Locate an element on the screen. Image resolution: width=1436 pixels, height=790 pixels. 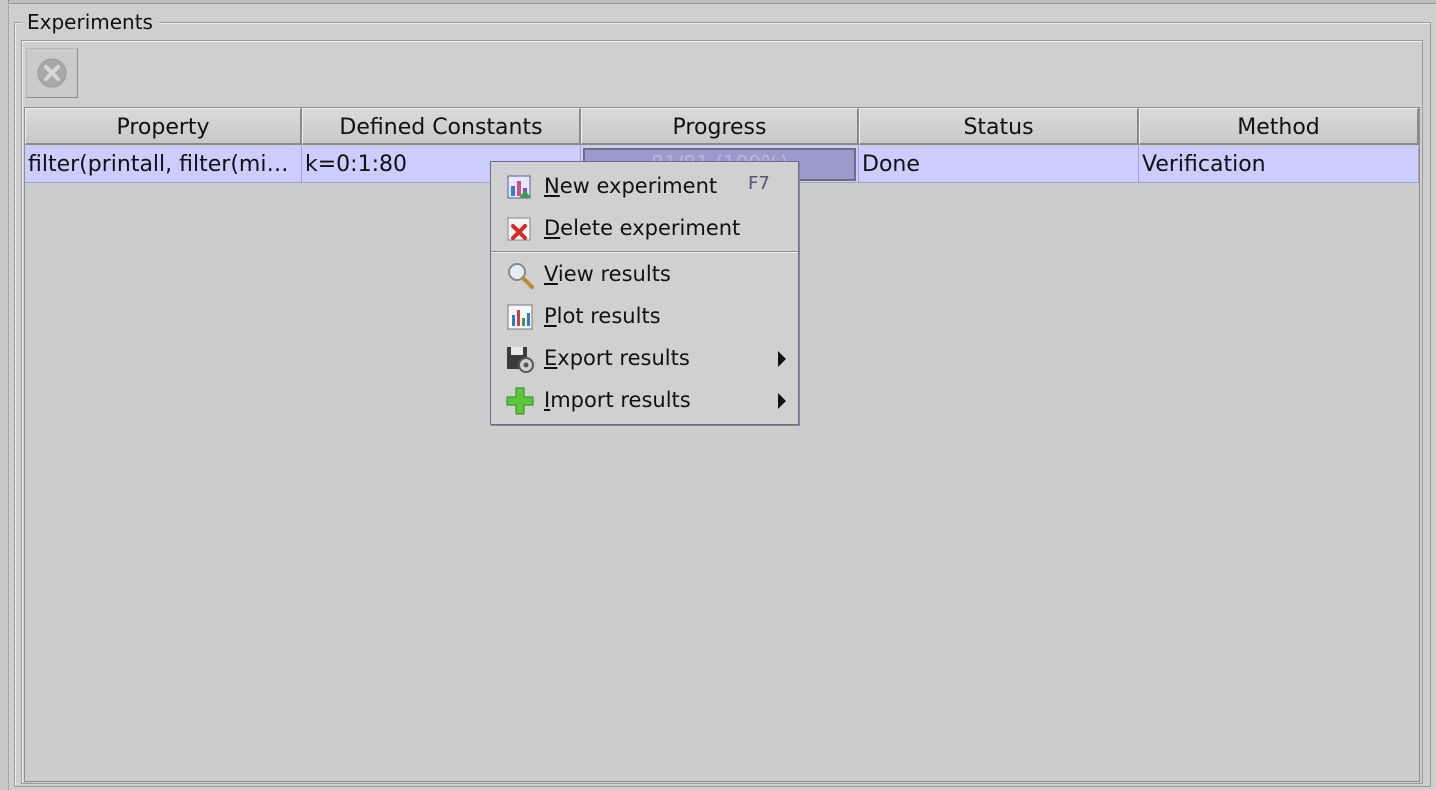
accelerator-text: F7 is located at coordinates (759, 183).